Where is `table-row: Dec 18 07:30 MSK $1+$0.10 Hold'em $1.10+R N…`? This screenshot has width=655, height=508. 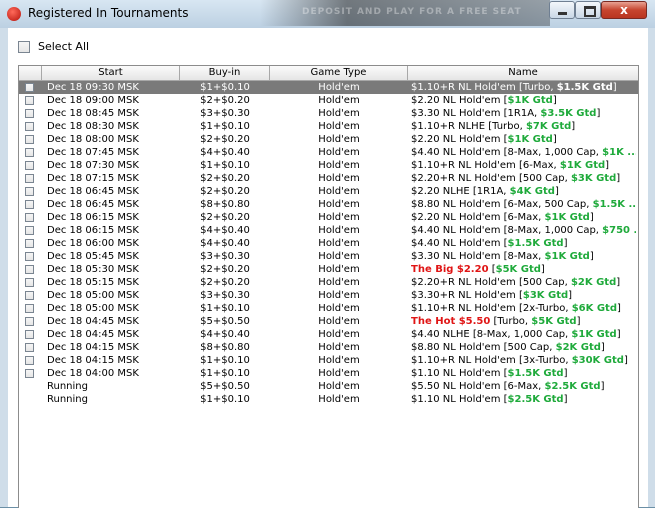 table-row: Dec 18 07:30 MSK $1+$0.10 Hold'em $1.10+R N… is located at coordinates (328, 165).